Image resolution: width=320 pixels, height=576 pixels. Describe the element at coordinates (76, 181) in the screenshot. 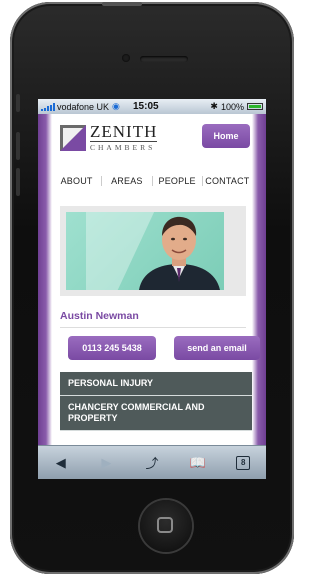

I see `nav-item-about: ABOUT` at that location.